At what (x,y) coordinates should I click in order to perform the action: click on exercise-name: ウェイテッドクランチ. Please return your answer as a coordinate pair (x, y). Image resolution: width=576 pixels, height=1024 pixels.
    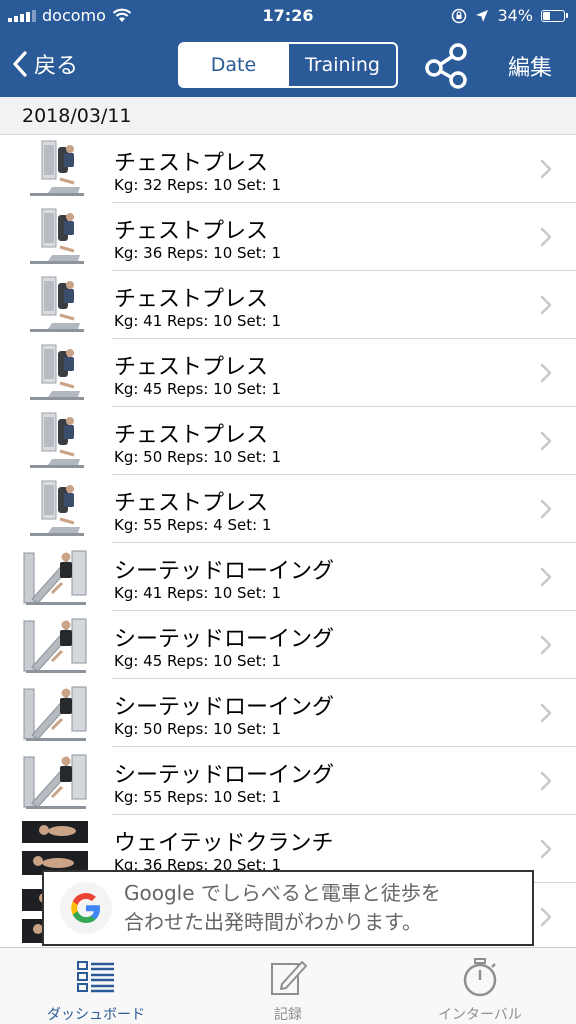
    Looking at the image, I should click on (224, 843).